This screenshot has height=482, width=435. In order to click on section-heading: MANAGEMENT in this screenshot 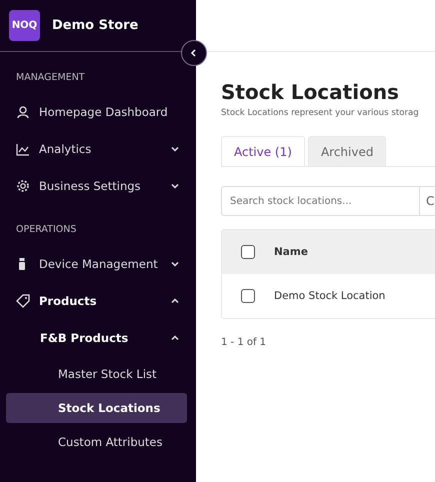, I will do `click(50, 78)`.